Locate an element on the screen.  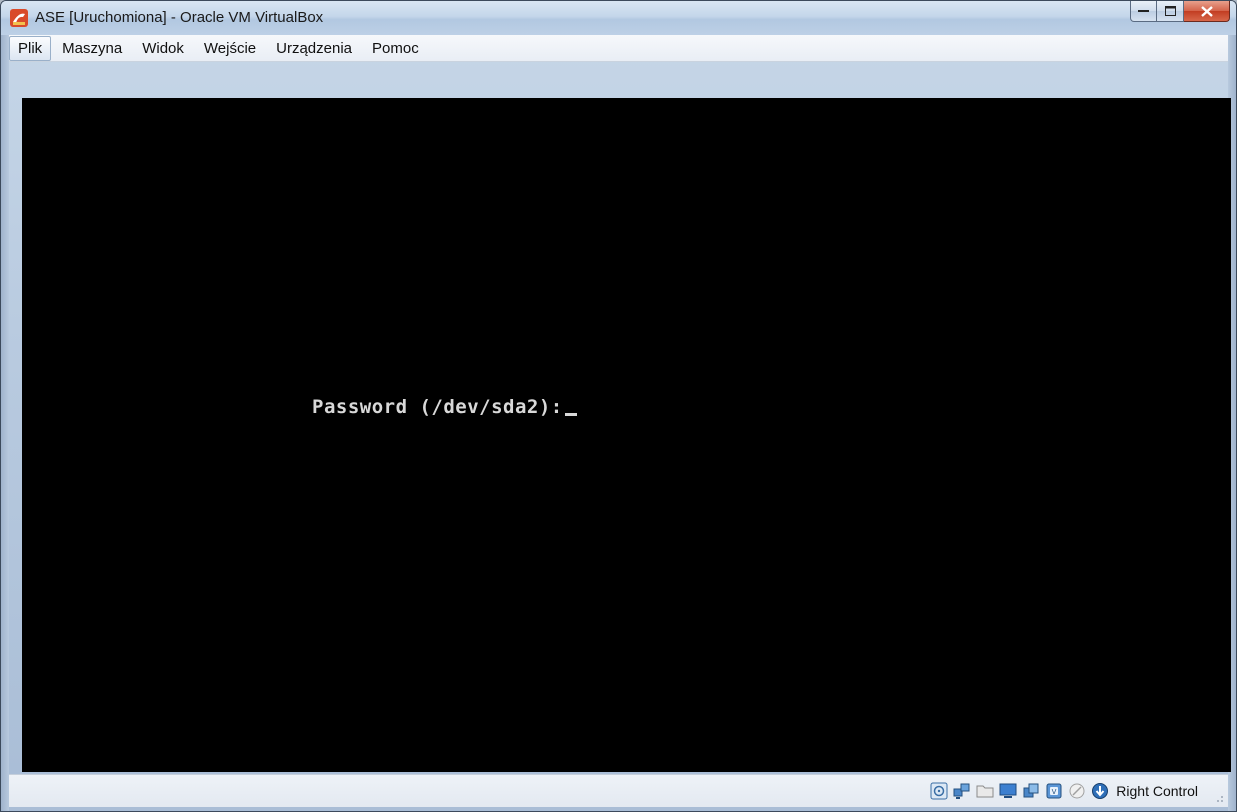
menu-maszyna: Maszyna is located at coordinates (92, 48).